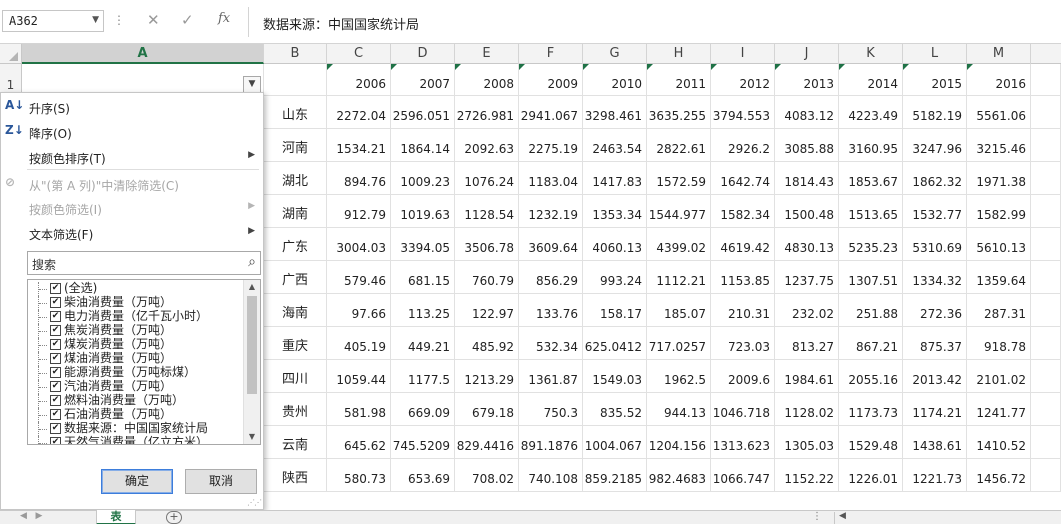  I want to click on data-cell: 1232.19, so click(551, 211).